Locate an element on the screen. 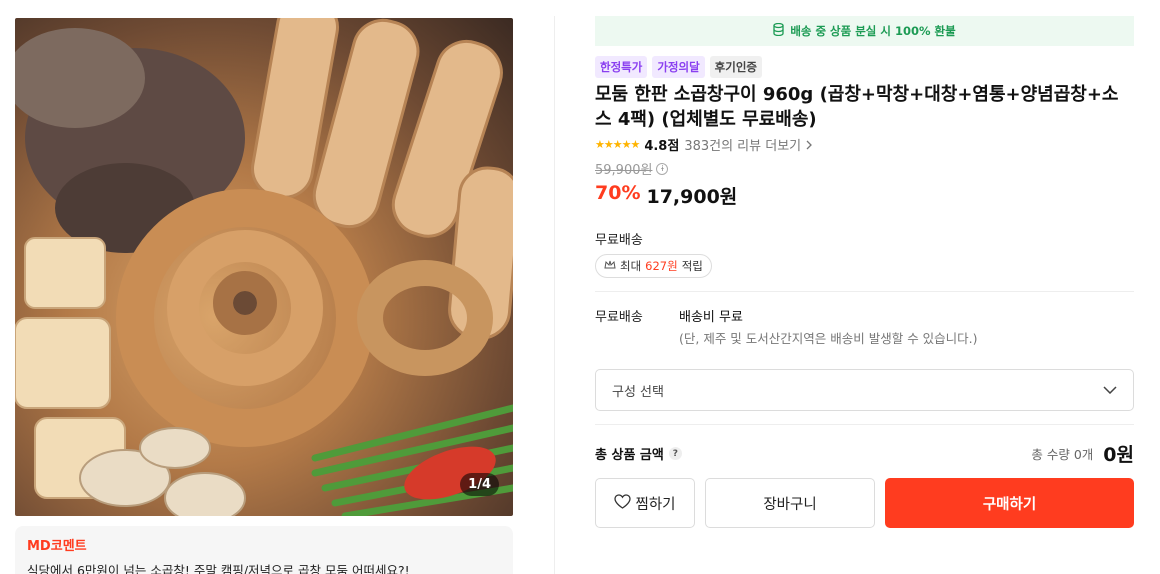 The width and height of the screenshot is (1160, 574). chevron-right-icon is located at coordinates (809, 146).